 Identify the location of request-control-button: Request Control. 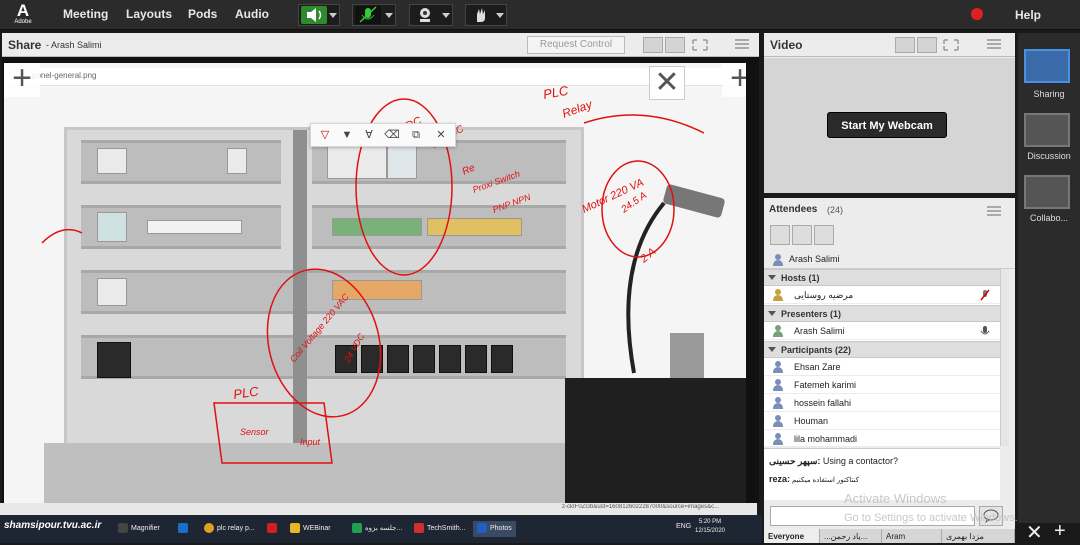
(576, 45).